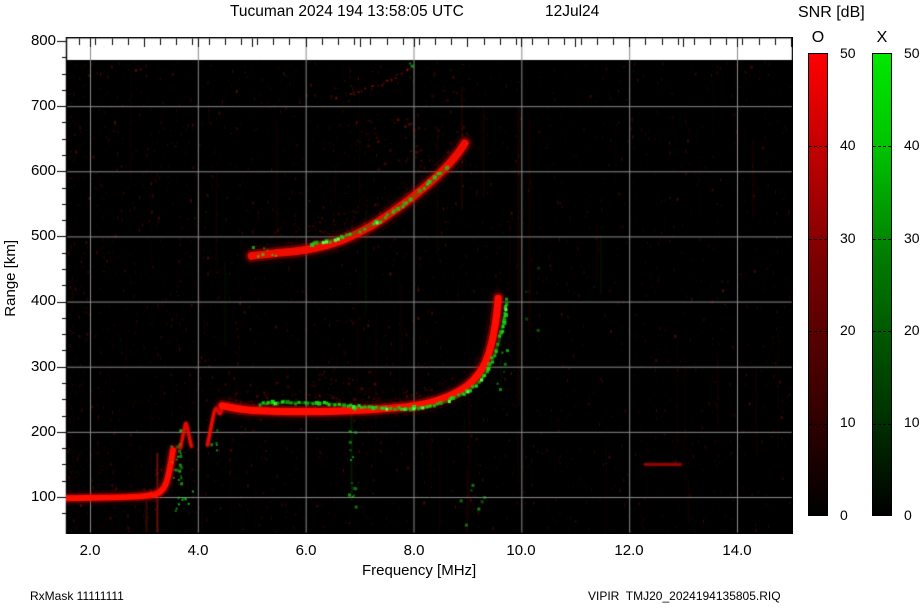 The width and height of the screenshot is (922, 614). What do you see at coordinates (347, 11) in the screenshot?
I see `page-title: Tucuman 2024 194 13:58:05 UTC` at bounding box center [347, 11].